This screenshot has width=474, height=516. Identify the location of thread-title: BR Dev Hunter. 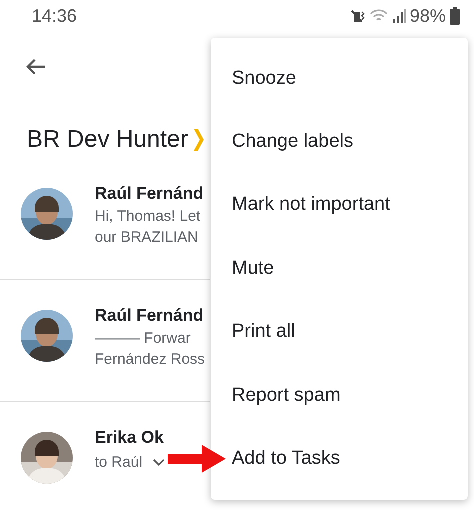
(107, 140).